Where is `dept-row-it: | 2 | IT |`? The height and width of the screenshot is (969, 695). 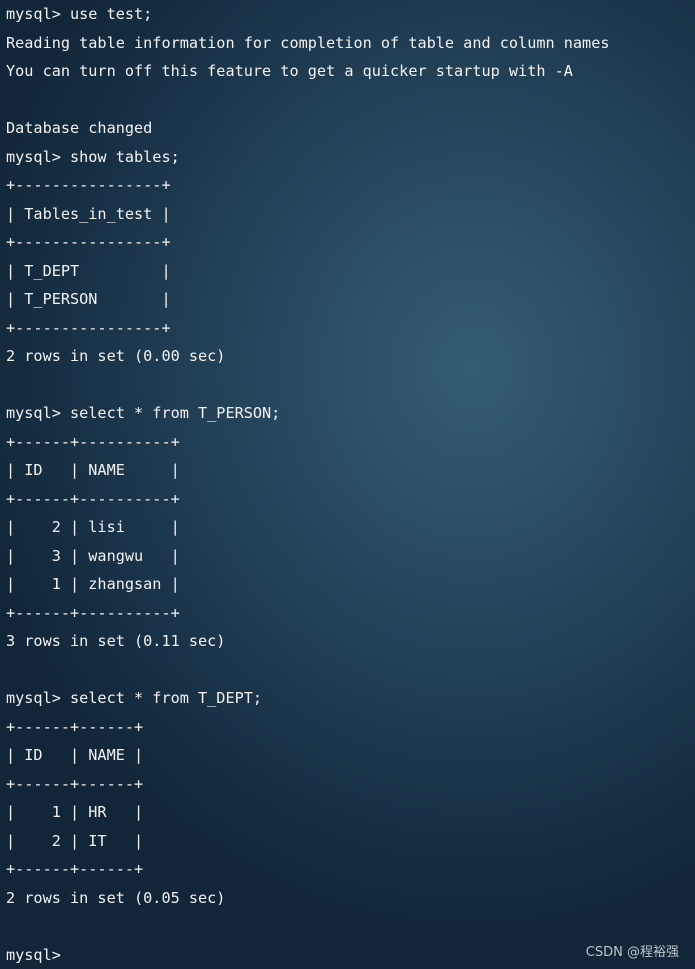 dept-row-it: | 2 | IT | is located at coordinates (75, 840).